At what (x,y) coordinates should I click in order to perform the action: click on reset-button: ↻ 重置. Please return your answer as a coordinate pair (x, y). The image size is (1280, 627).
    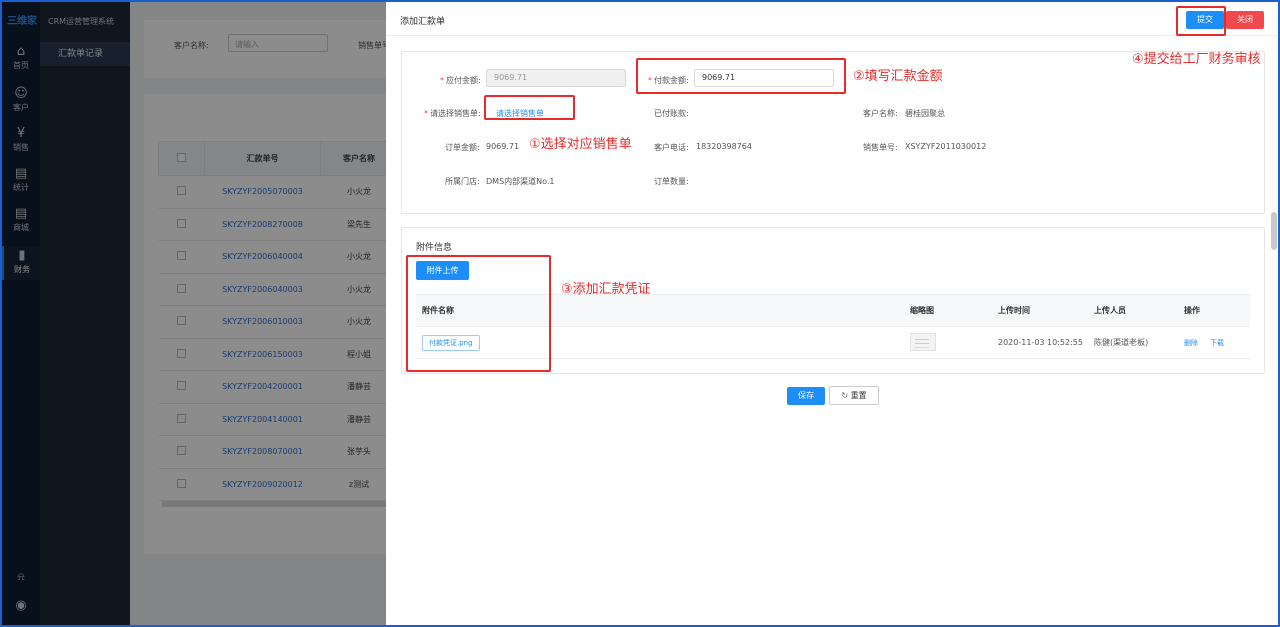
    Looking at the image, I should click on (854, 395).